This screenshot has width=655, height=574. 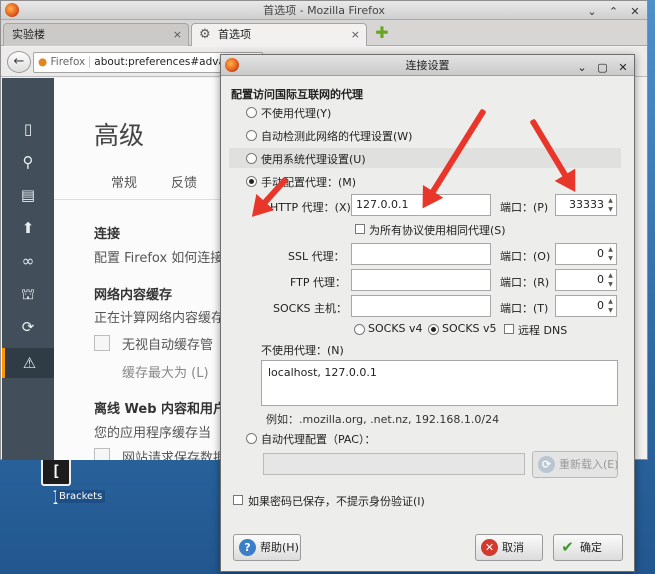 I want to click on advanced-icon: ⚠, so click(x=28, y=363).